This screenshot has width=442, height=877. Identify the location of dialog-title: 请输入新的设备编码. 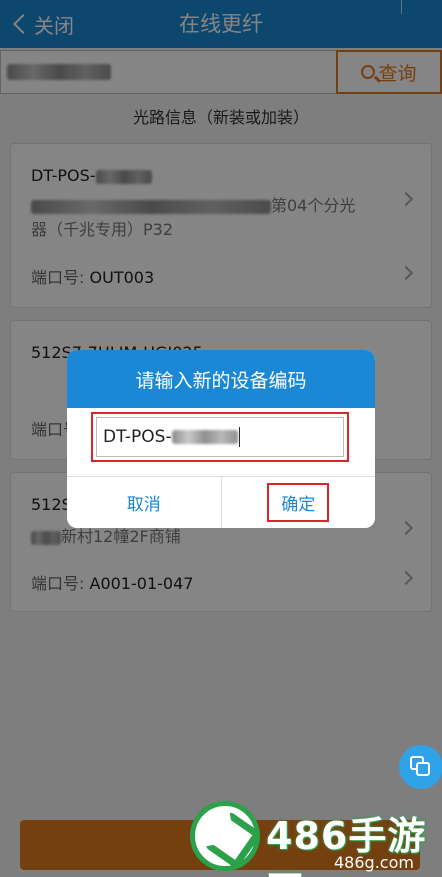
(221, 379).